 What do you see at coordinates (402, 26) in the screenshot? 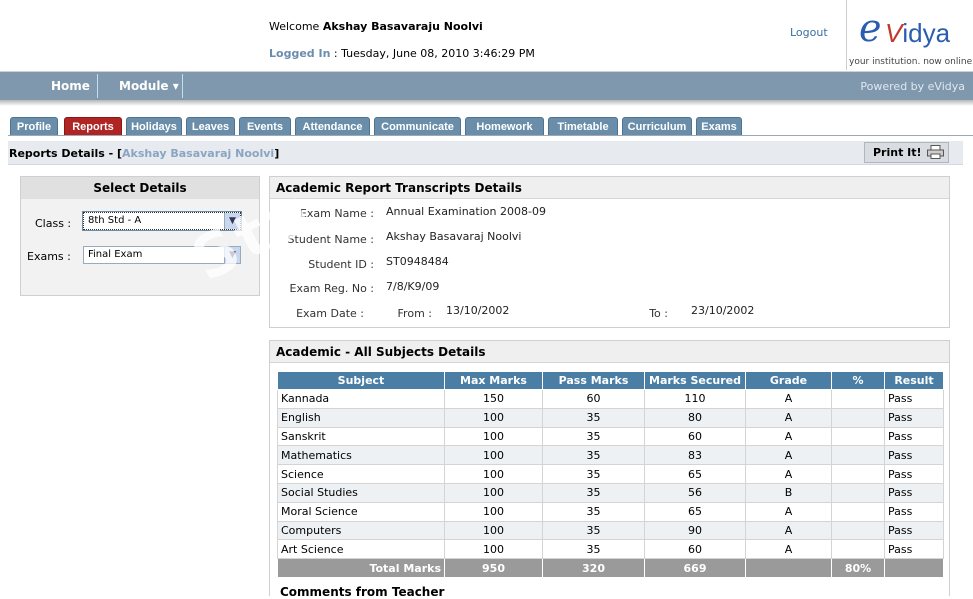
I see `user-name: Akshay Basavaraju Noolvi` at bounding box center [402, 26].